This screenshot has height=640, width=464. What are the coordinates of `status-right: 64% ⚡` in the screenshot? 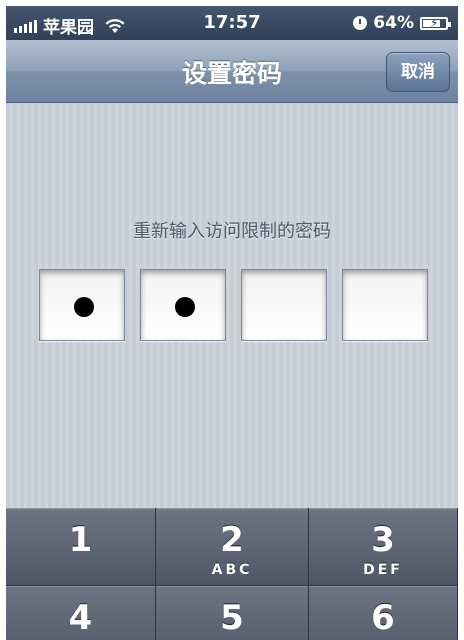 It's located at (402, 23).